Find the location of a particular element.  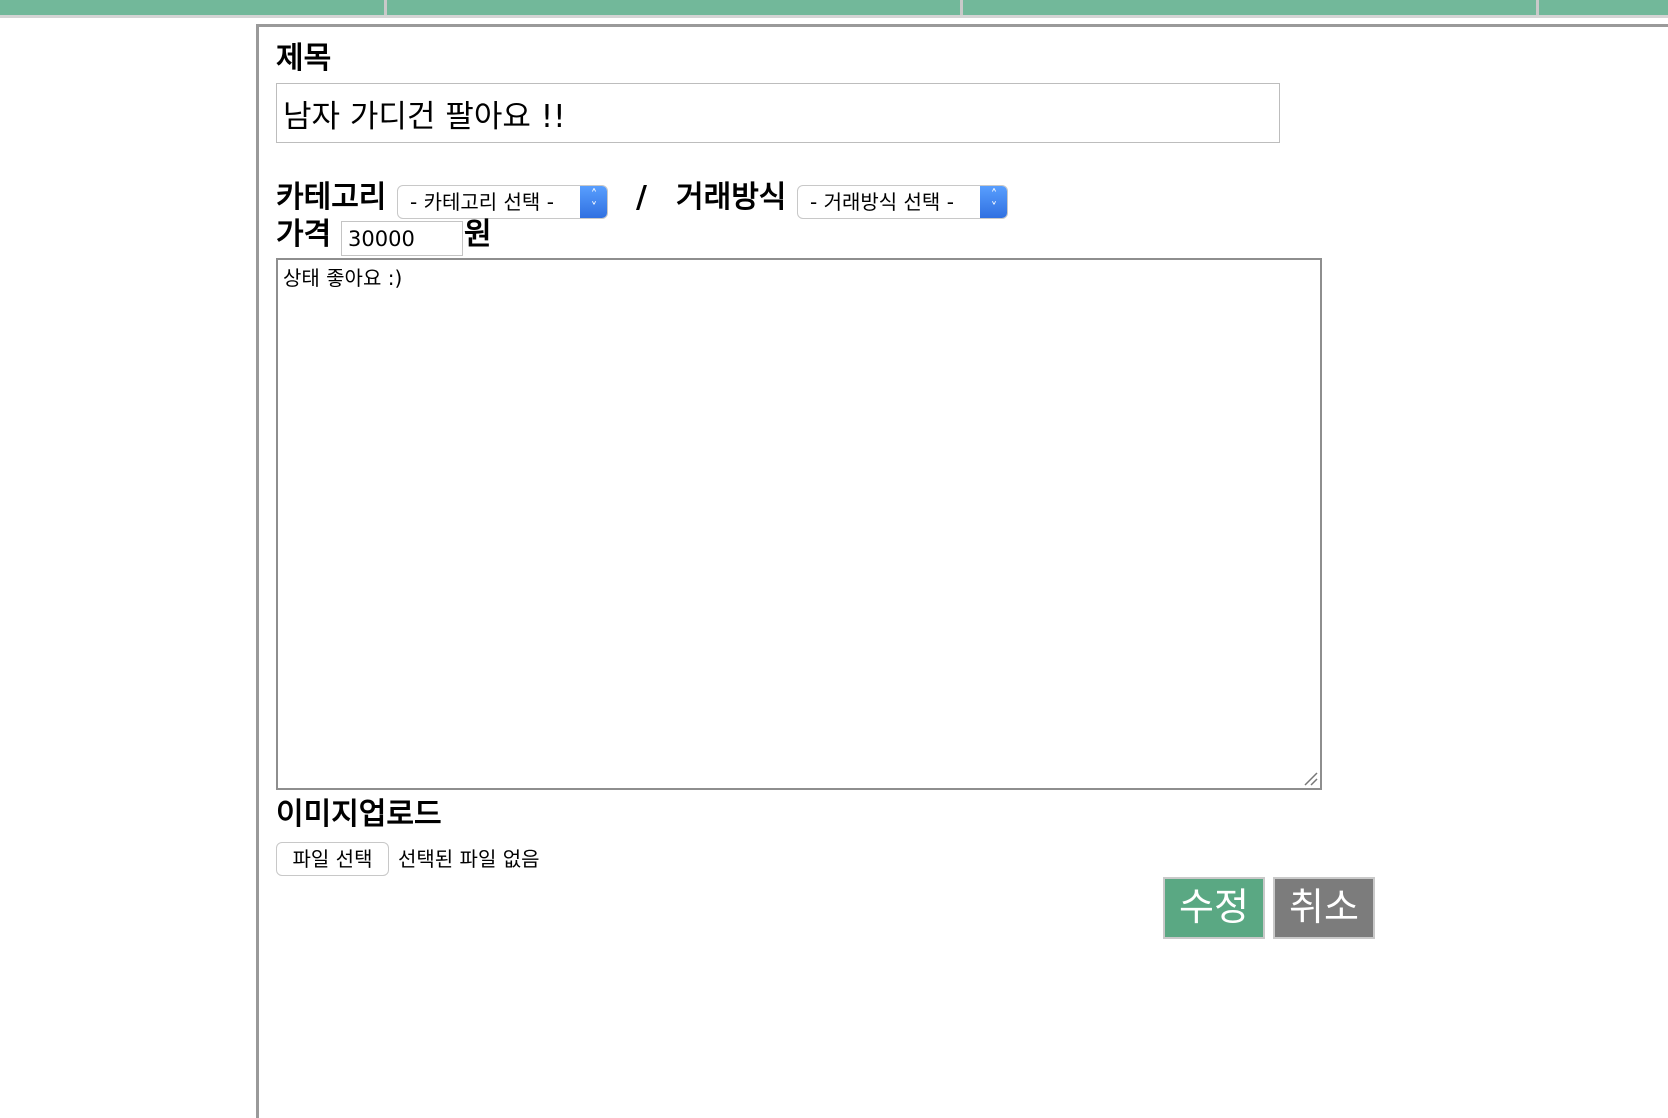

category-label: 카테고리 is located at coordinates (331, 197).